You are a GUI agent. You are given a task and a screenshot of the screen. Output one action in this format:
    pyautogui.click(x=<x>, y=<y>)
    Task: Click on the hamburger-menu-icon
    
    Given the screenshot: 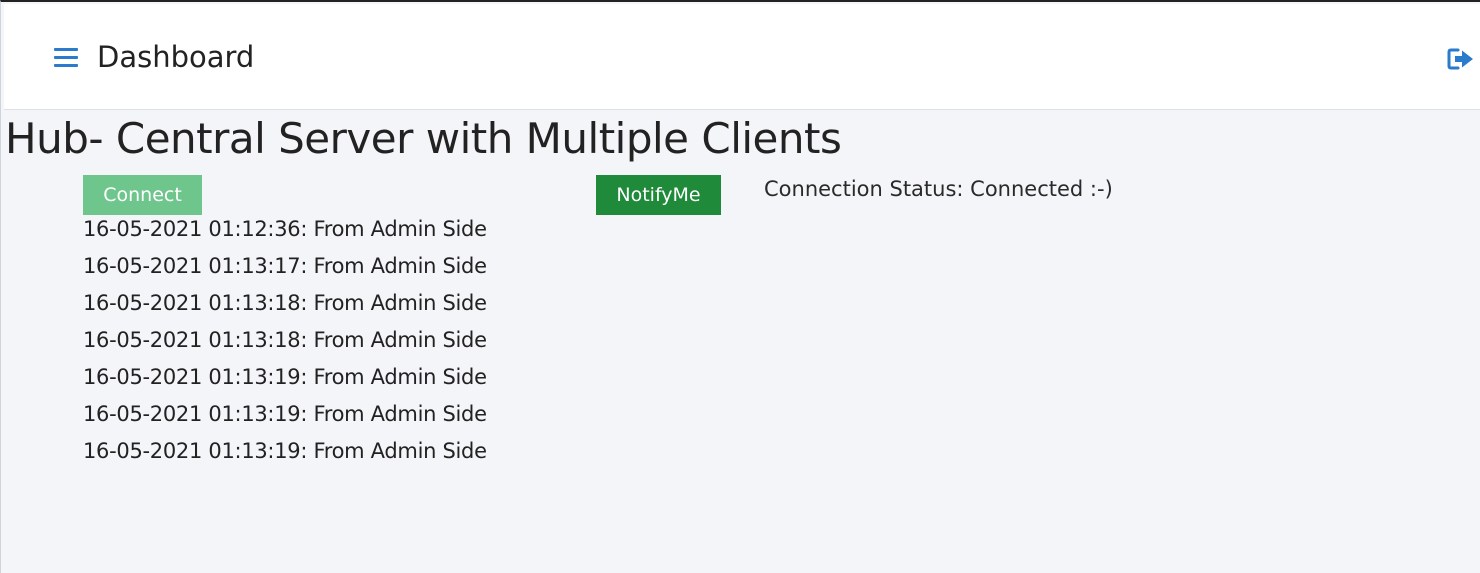 What is the action you would take?
    pyautogui.click(x=66, y=58)
    